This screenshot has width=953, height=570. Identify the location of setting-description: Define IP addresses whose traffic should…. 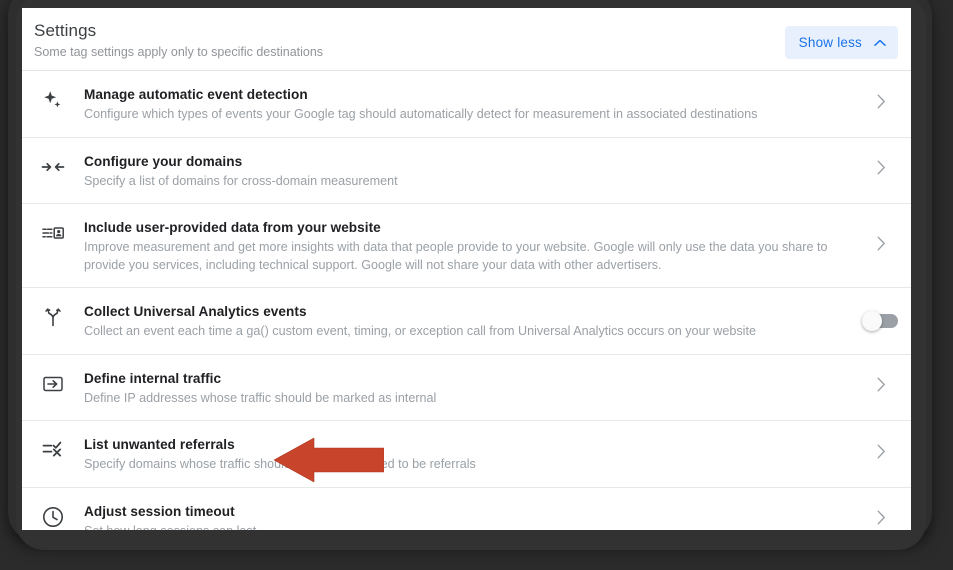
(260, 397).